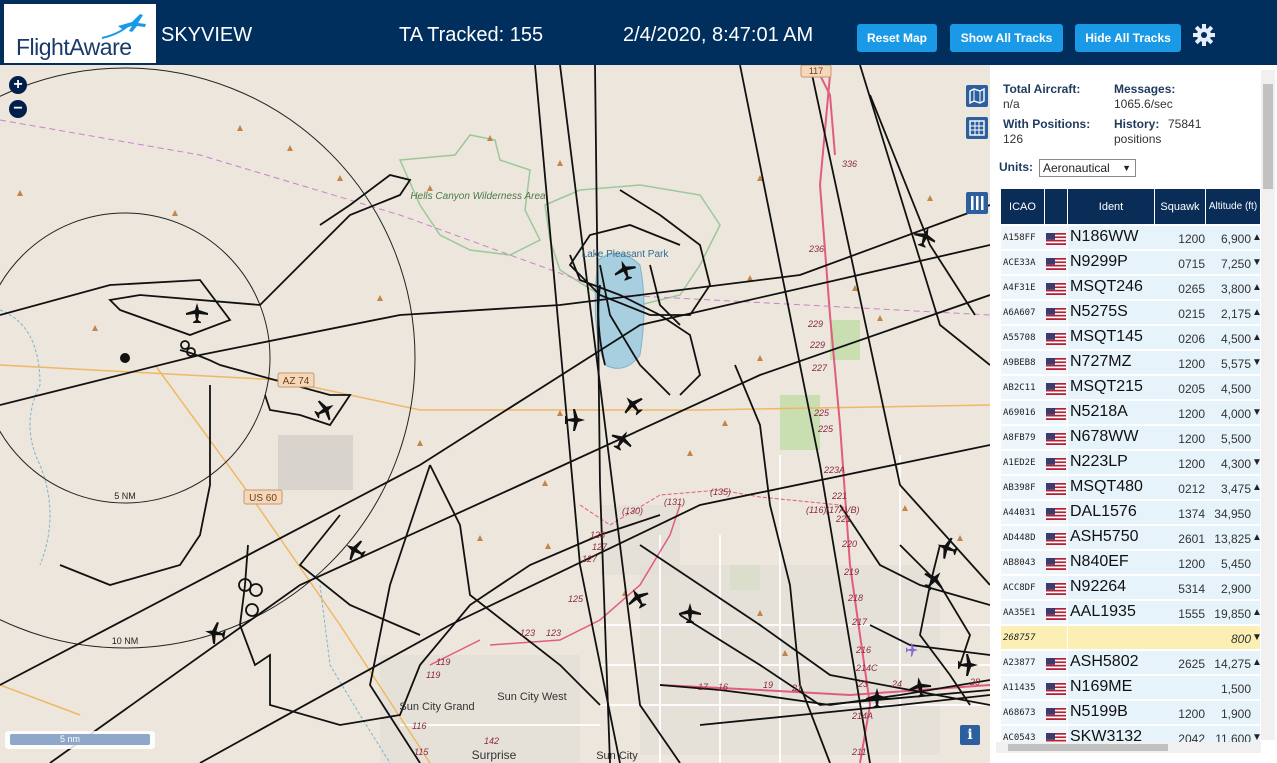 This screenshot has width=1277, height=763. What do you see at coordinates (1131, 288) in the screenshot?
I see `table-row: A4F31E MSQT246 0265 3,800 ▲` at bounding box center [1131, 288].